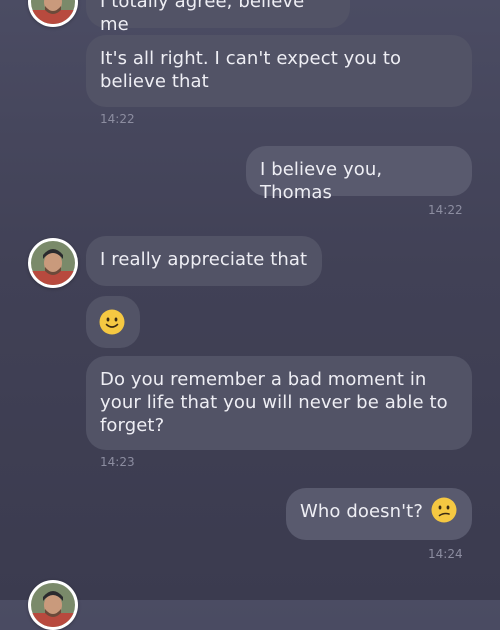 Image resolution: width=500 pixels, height=630 pixels. I want to click on message-bubble: I believe you, Thomas, so click(359, 174).